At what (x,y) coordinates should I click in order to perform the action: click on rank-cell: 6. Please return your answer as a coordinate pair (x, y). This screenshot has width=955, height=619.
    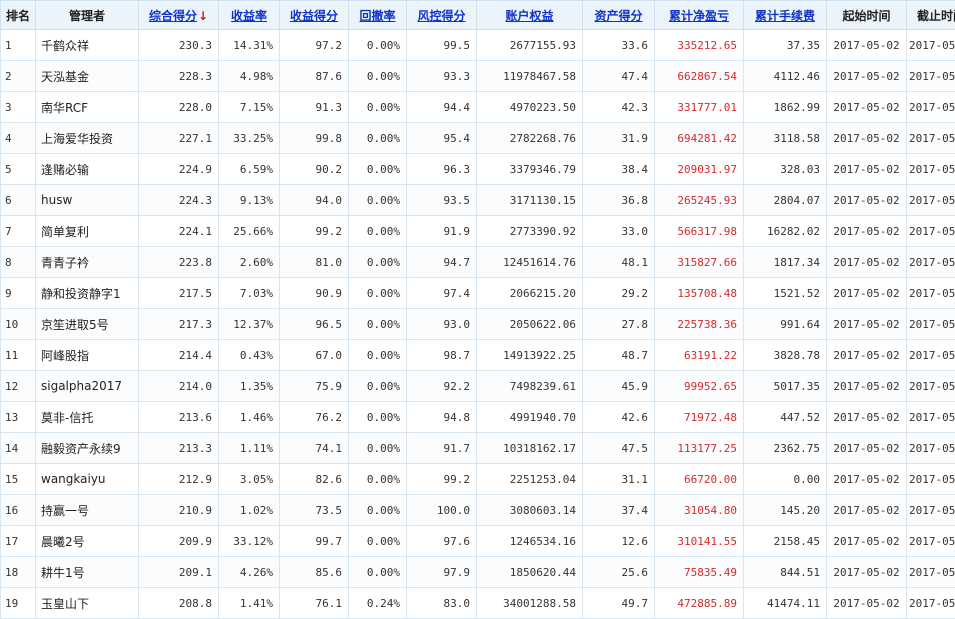
    Looking at the image, I should click on (18, 200).